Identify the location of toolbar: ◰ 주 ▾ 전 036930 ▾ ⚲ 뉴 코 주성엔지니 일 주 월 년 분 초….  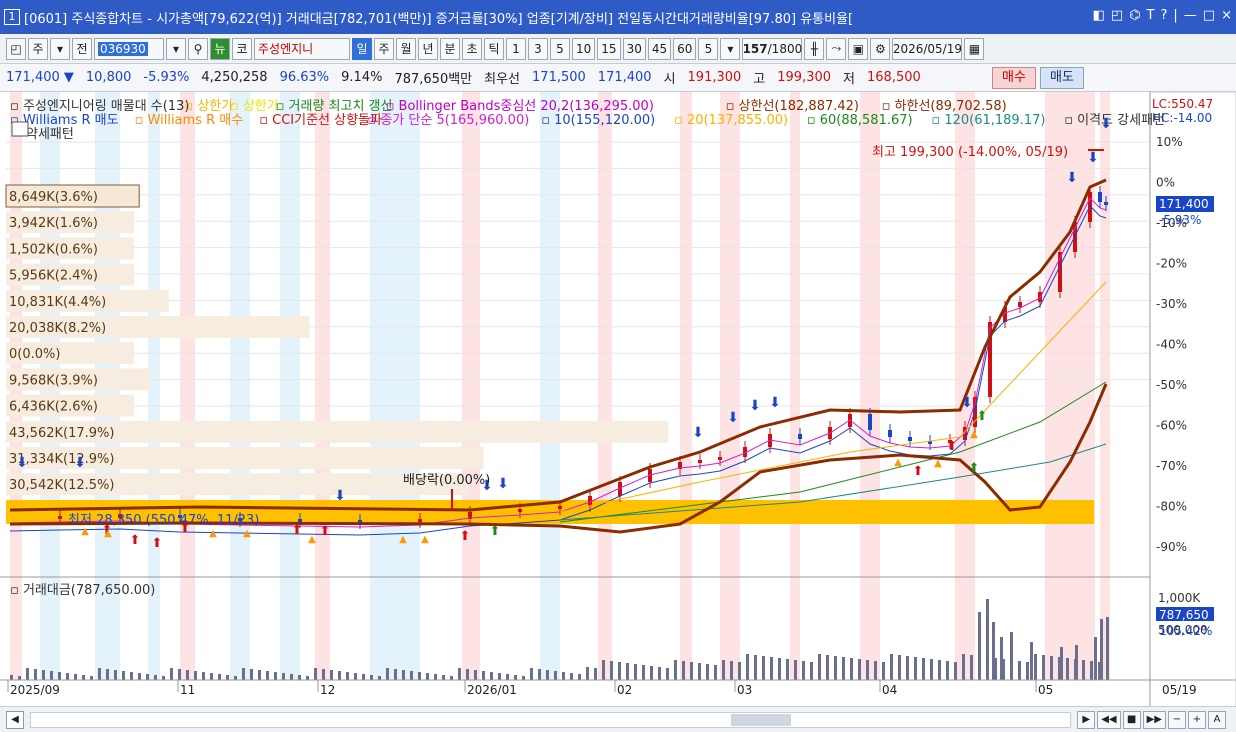
(618, 49).